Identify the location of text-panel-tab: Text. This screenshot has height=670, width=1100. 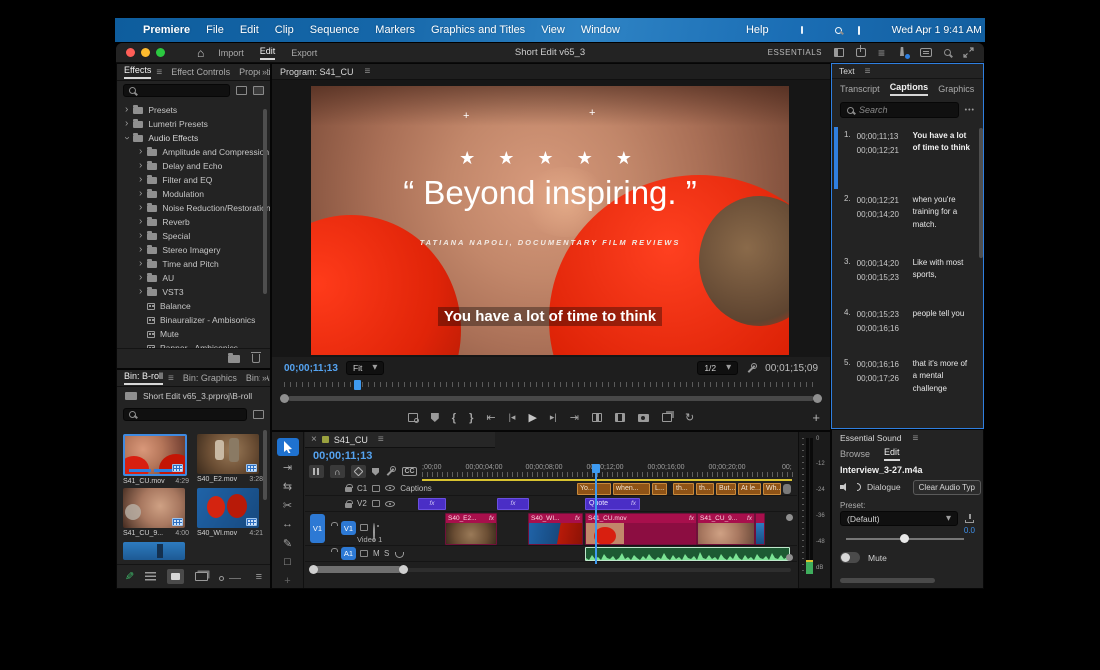
(847, 71).